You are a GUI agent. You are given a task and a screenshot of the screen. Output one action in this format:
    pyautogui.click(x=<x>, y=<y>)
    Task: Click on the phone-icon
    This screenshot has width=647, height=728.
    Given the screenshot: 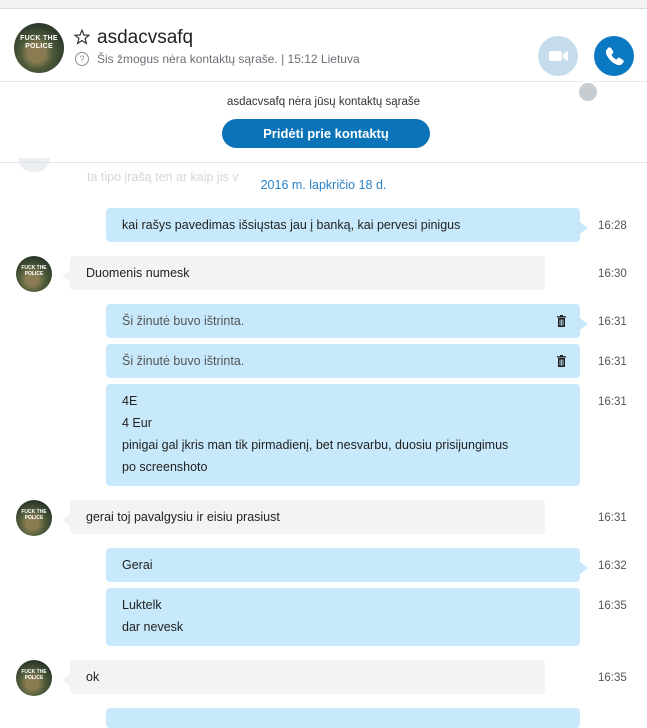 What is the action you would take?
    pyautogui.click(x=614, y=56)
    